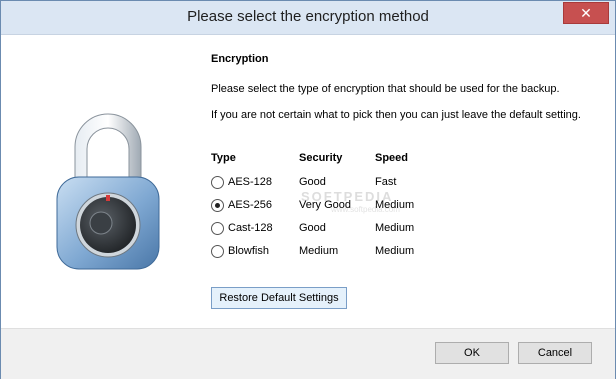 This screenshot has width=616, height=379. I want to click on cancel-button: Cancel, so click(555, 353).